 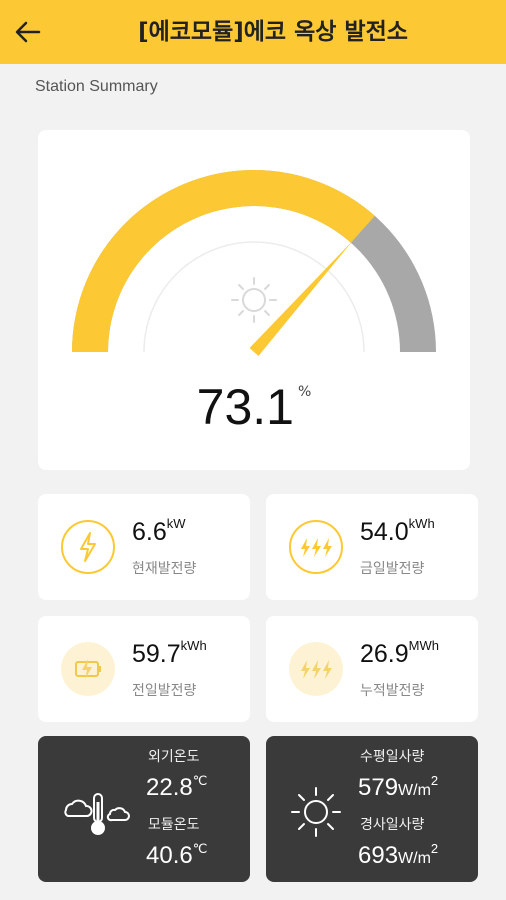 What do you see at coordinates (144, 547) in the screenshot?
I see `stat-card-current-power: 6.6kW 현재발전량` at bounding box center [144, 547].